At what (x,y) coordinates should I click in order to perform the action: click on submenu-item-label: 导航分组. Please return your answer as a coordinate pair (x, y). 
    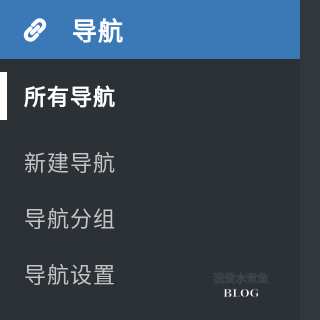
    Looking at the image, I should click on (70, 220).